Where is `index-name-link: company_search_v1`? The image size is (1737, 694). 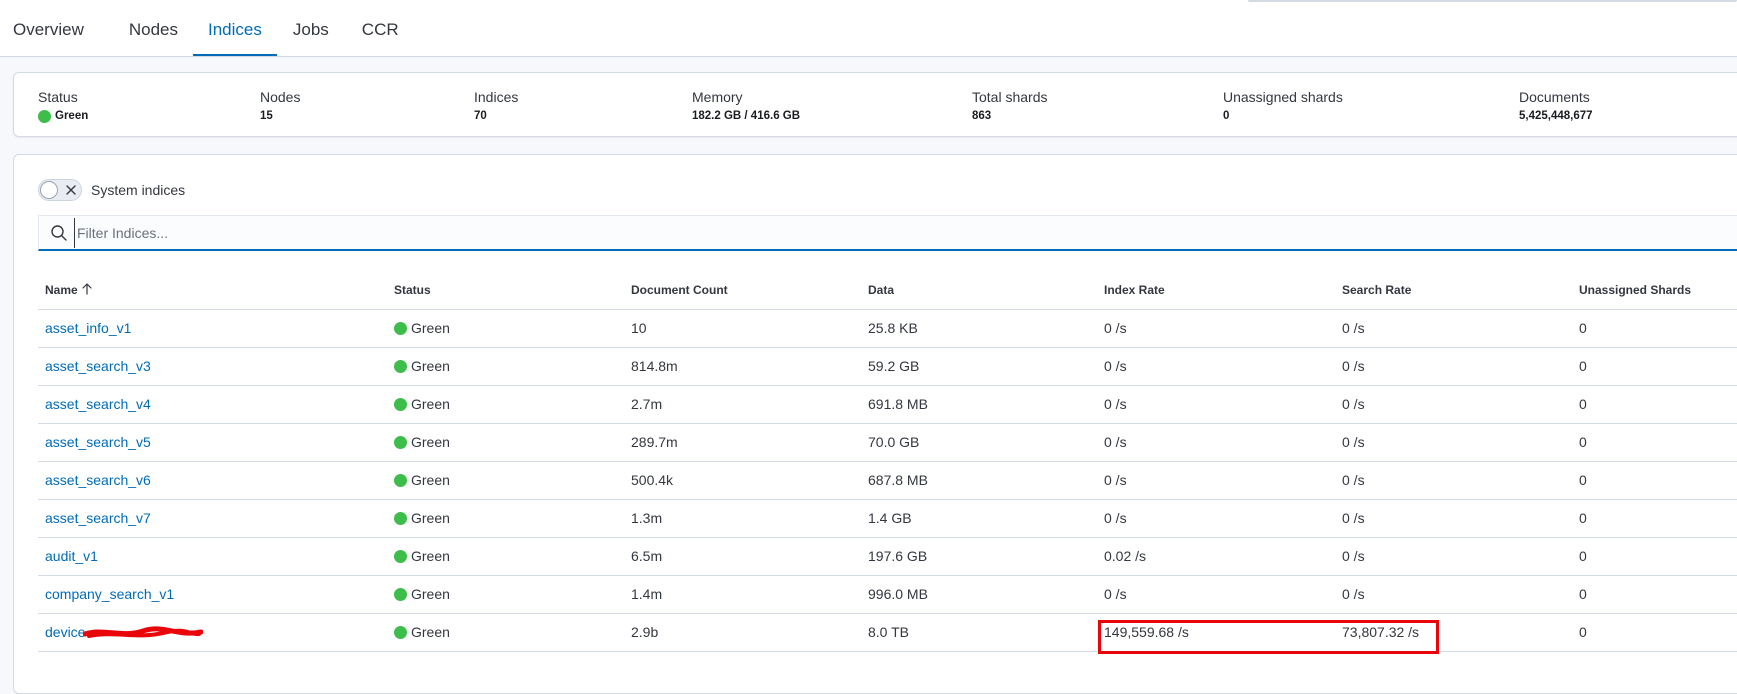
index-name-link: company_search_v1 is located at coordinates (109, 594).